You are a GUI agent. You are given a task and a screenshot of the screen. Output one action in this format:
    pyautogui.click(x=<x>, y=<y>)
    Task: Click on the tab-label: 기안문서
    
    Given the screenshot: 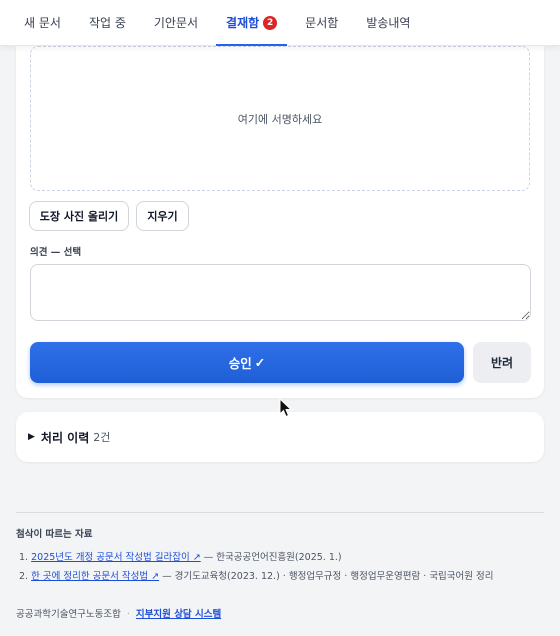 What is the action you would take?
    pyautogui.click(x=176, y=23)
    